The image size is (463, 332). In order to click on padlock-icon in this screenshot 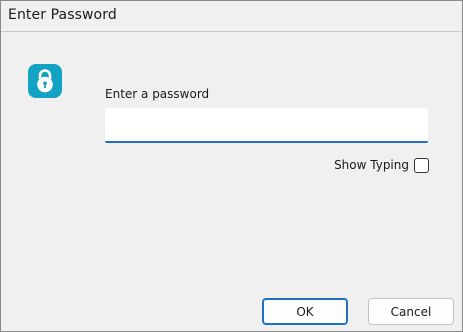, I will do `click(45, 81)`.